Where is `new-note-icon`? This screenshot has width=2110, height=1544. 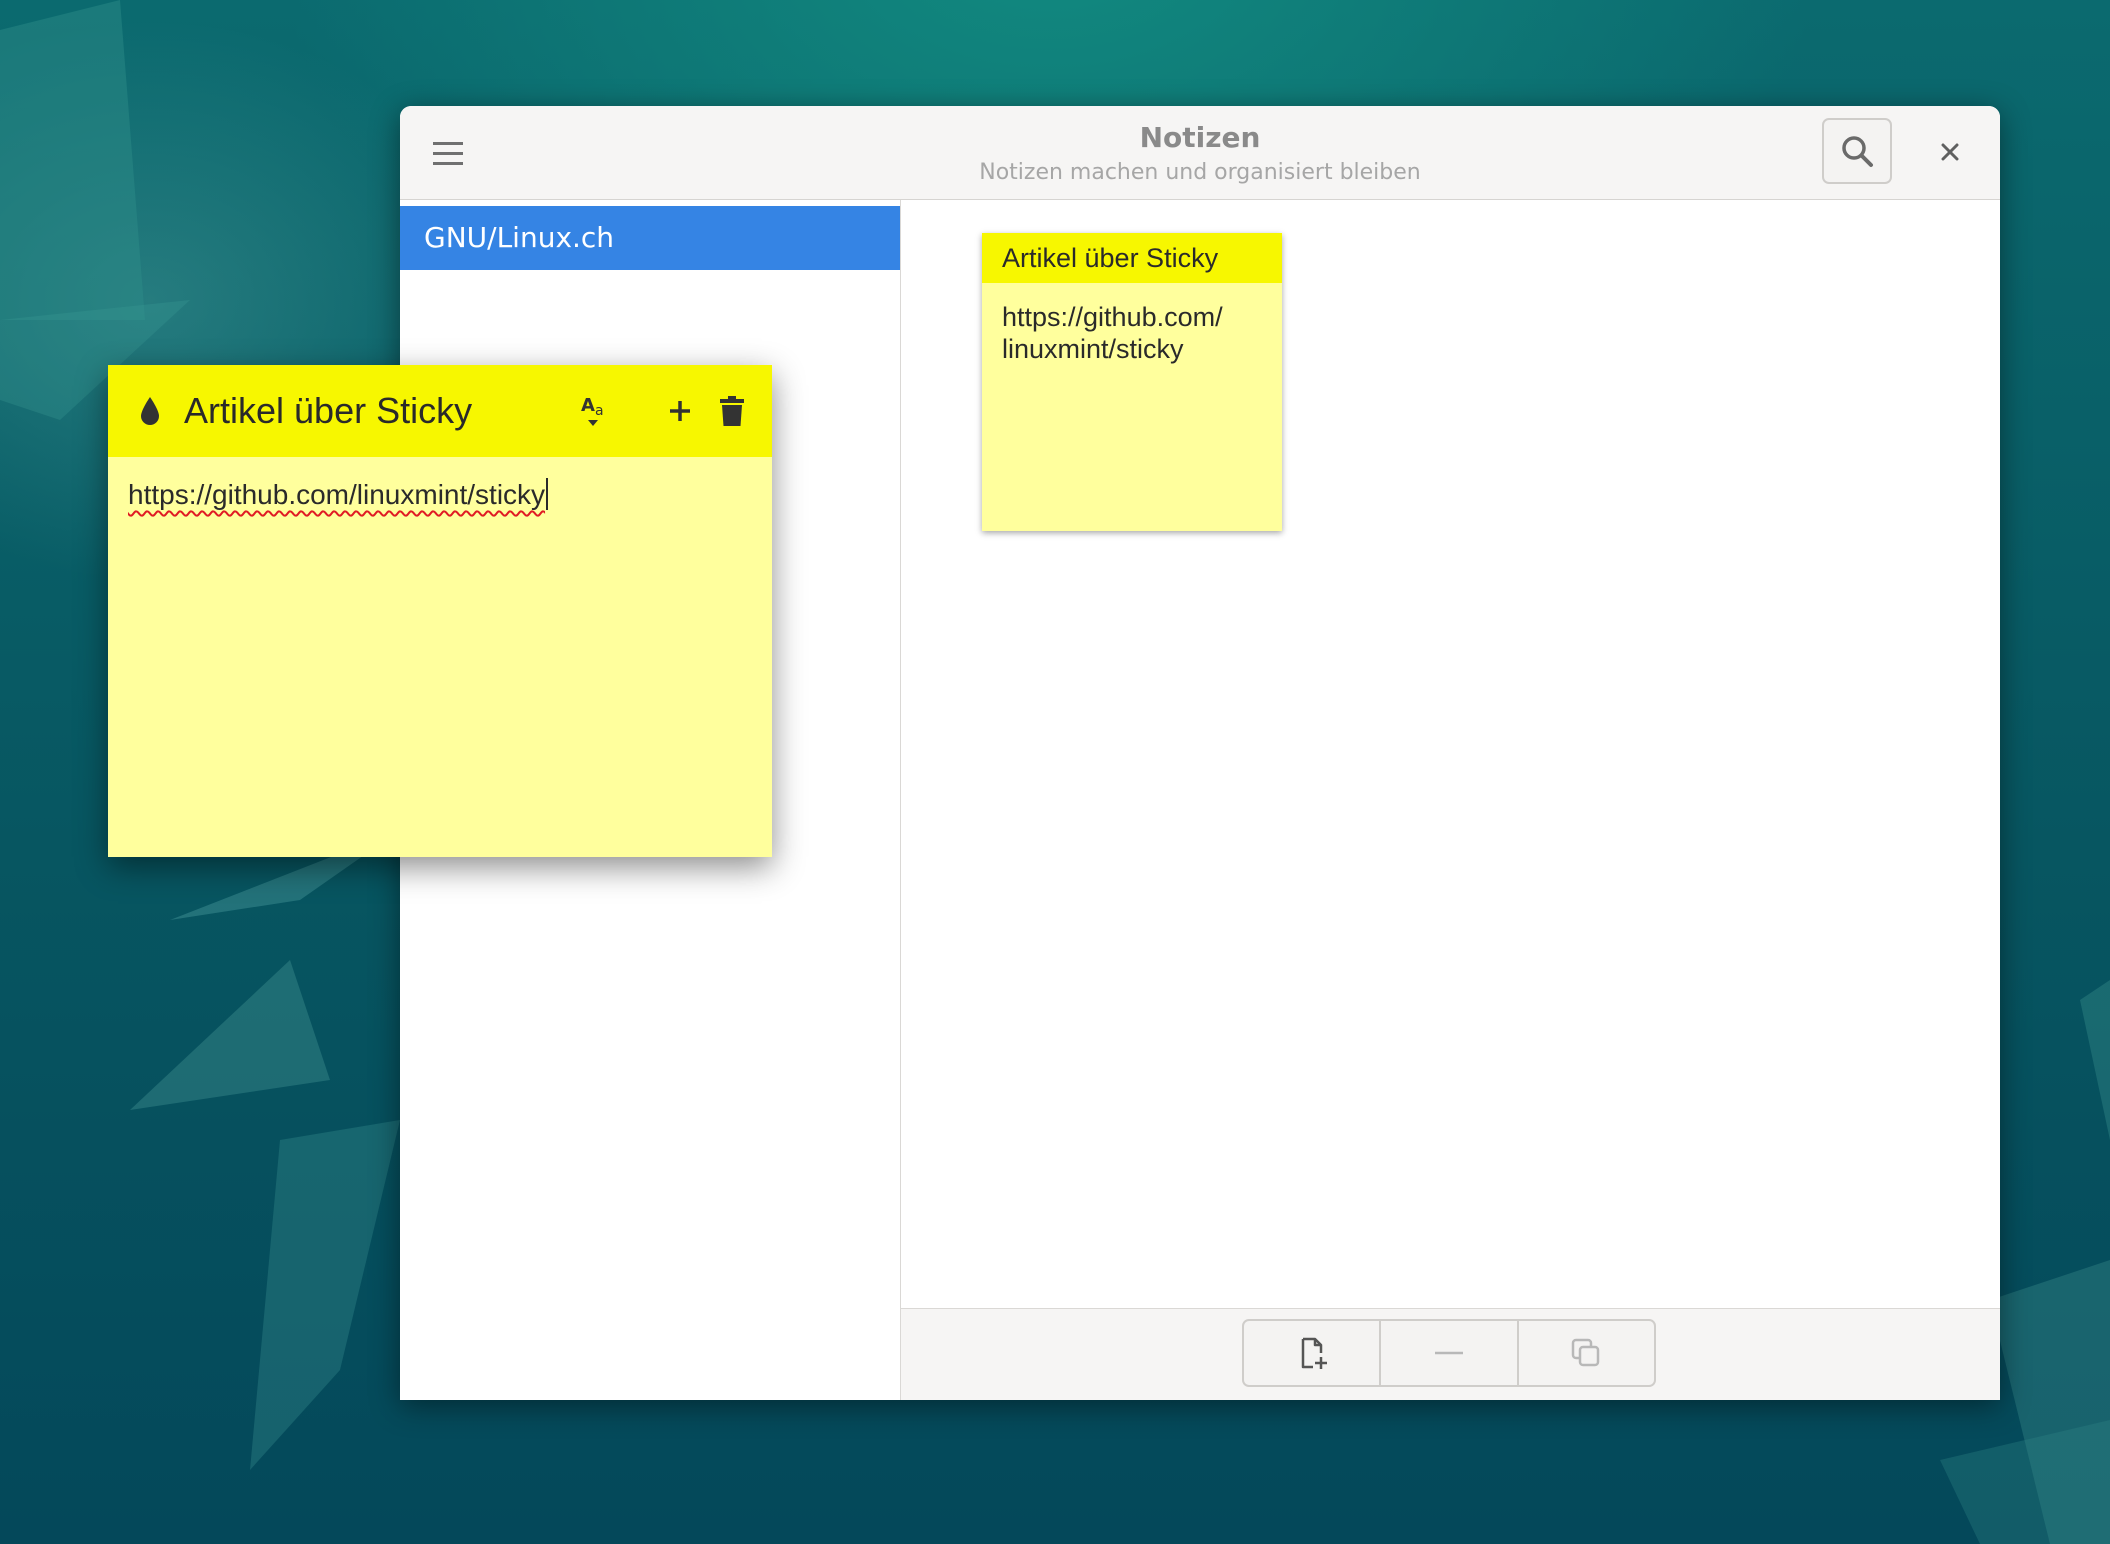
new-note-icon is located at coordinates (1314, 1353).